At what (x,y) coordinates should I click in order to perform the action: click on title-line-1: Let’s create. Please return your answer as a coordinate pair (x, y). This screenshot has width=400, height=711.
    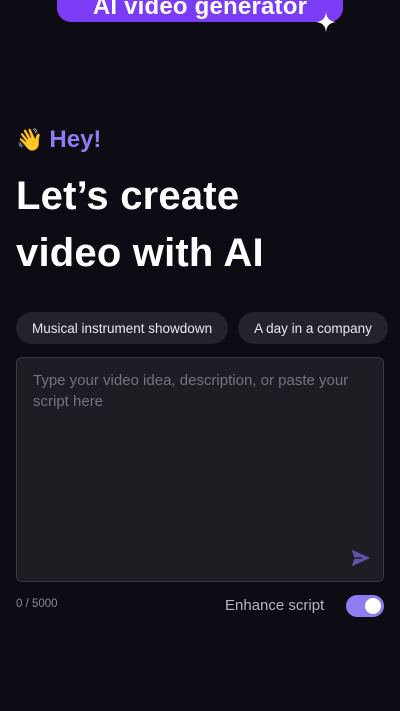
    Looking at the image, I should click on (128, 196).